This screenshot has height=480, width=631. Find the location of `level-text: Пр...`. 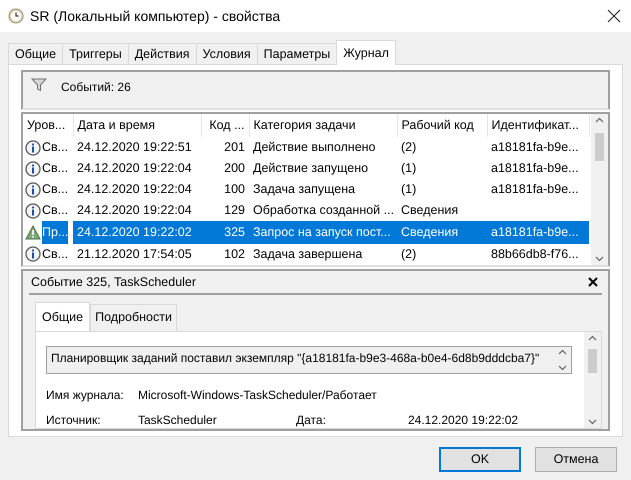

level-text: Пр... is located at coordinates (55, 232).